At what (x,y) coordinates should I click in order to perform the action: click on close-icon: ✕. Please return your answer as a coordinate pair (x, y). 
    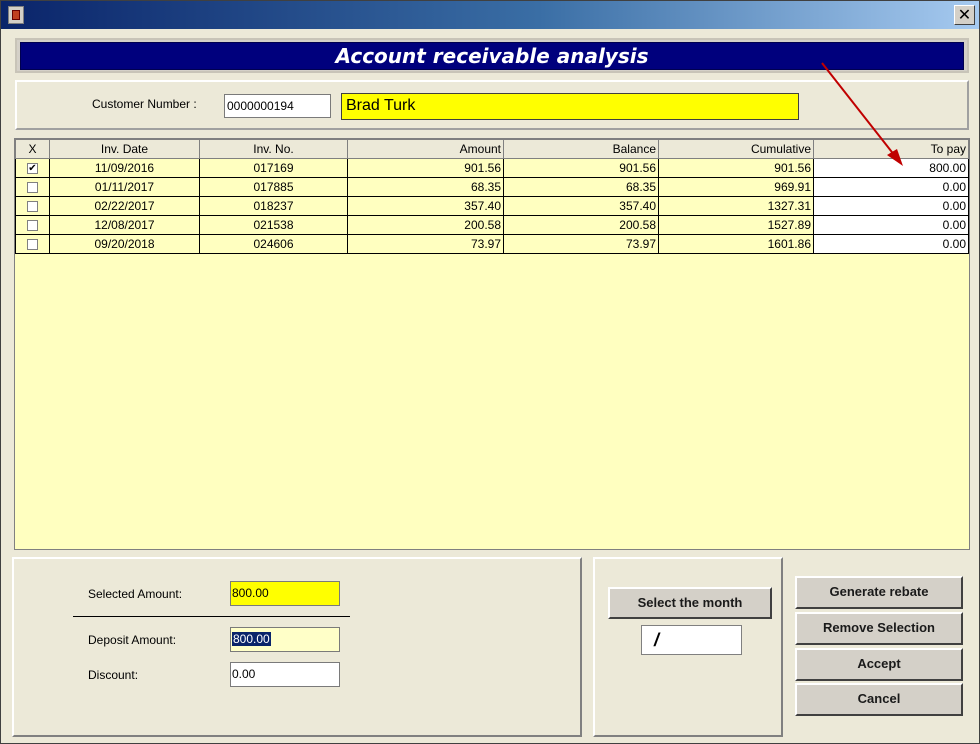
    Looking at the image, I should click on (964, 14).